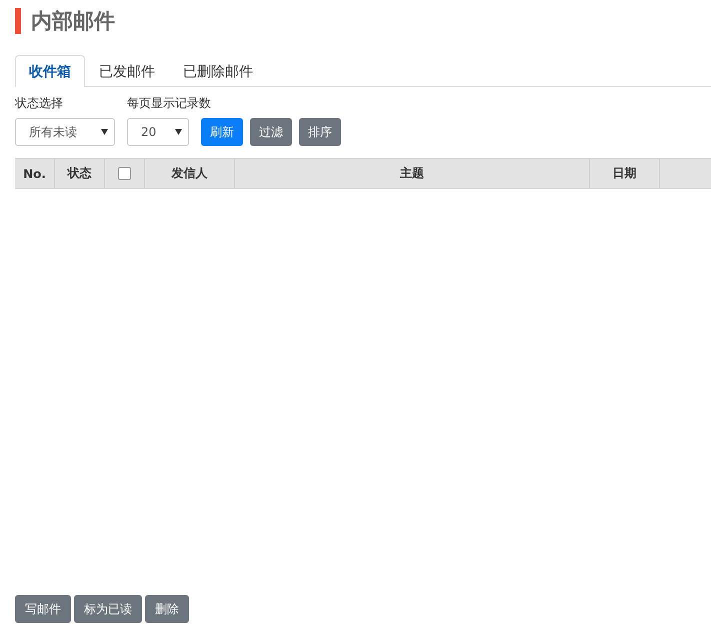 The width and height of the screenshot is (711, 630). What do you see at coordinates (39, 103) in the screenshot?
I see `filter-label: 状态选择` at bounding box center [39, 103].